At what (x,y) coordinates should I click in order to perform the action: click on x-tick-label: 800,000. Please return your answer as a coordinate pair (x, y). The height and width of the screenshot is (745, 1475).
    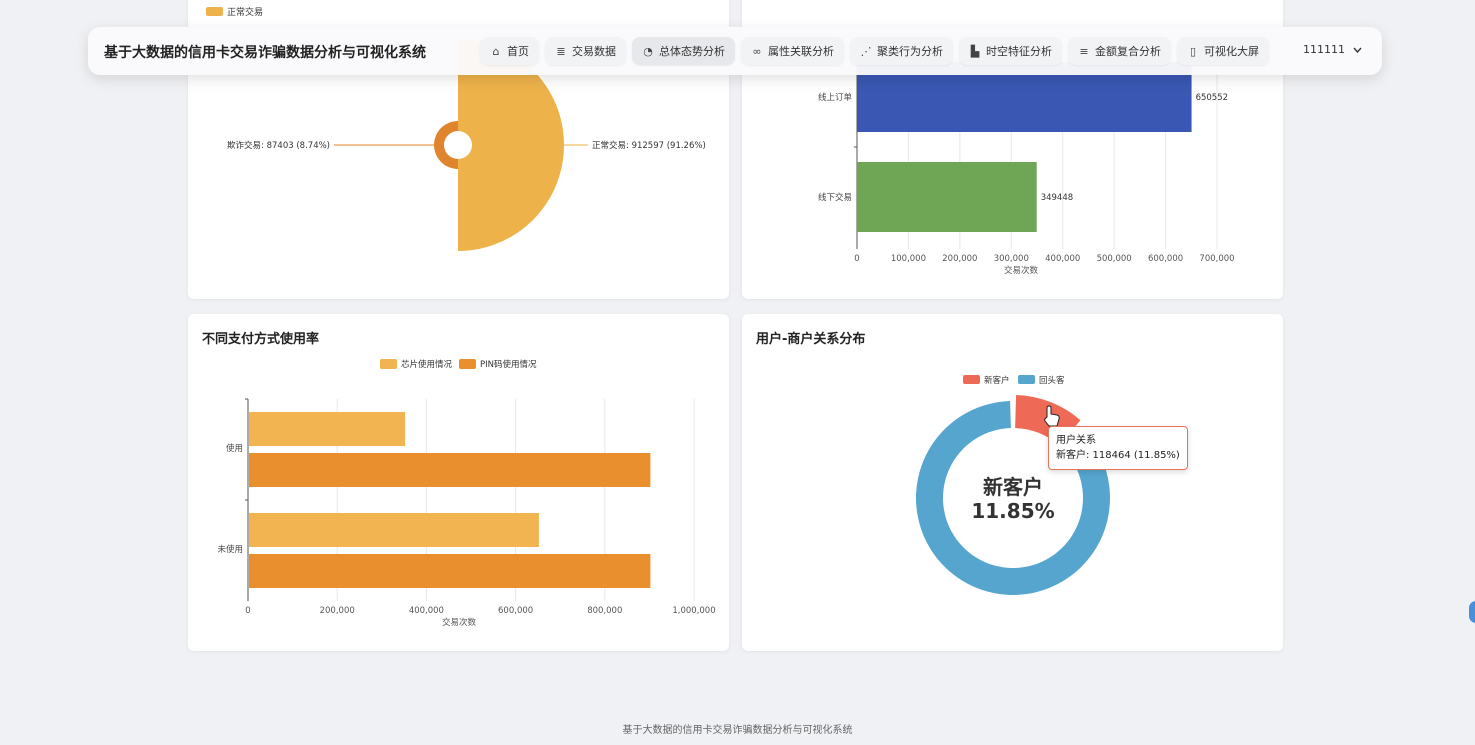
    Looking at the image, I should click on (604, 611).